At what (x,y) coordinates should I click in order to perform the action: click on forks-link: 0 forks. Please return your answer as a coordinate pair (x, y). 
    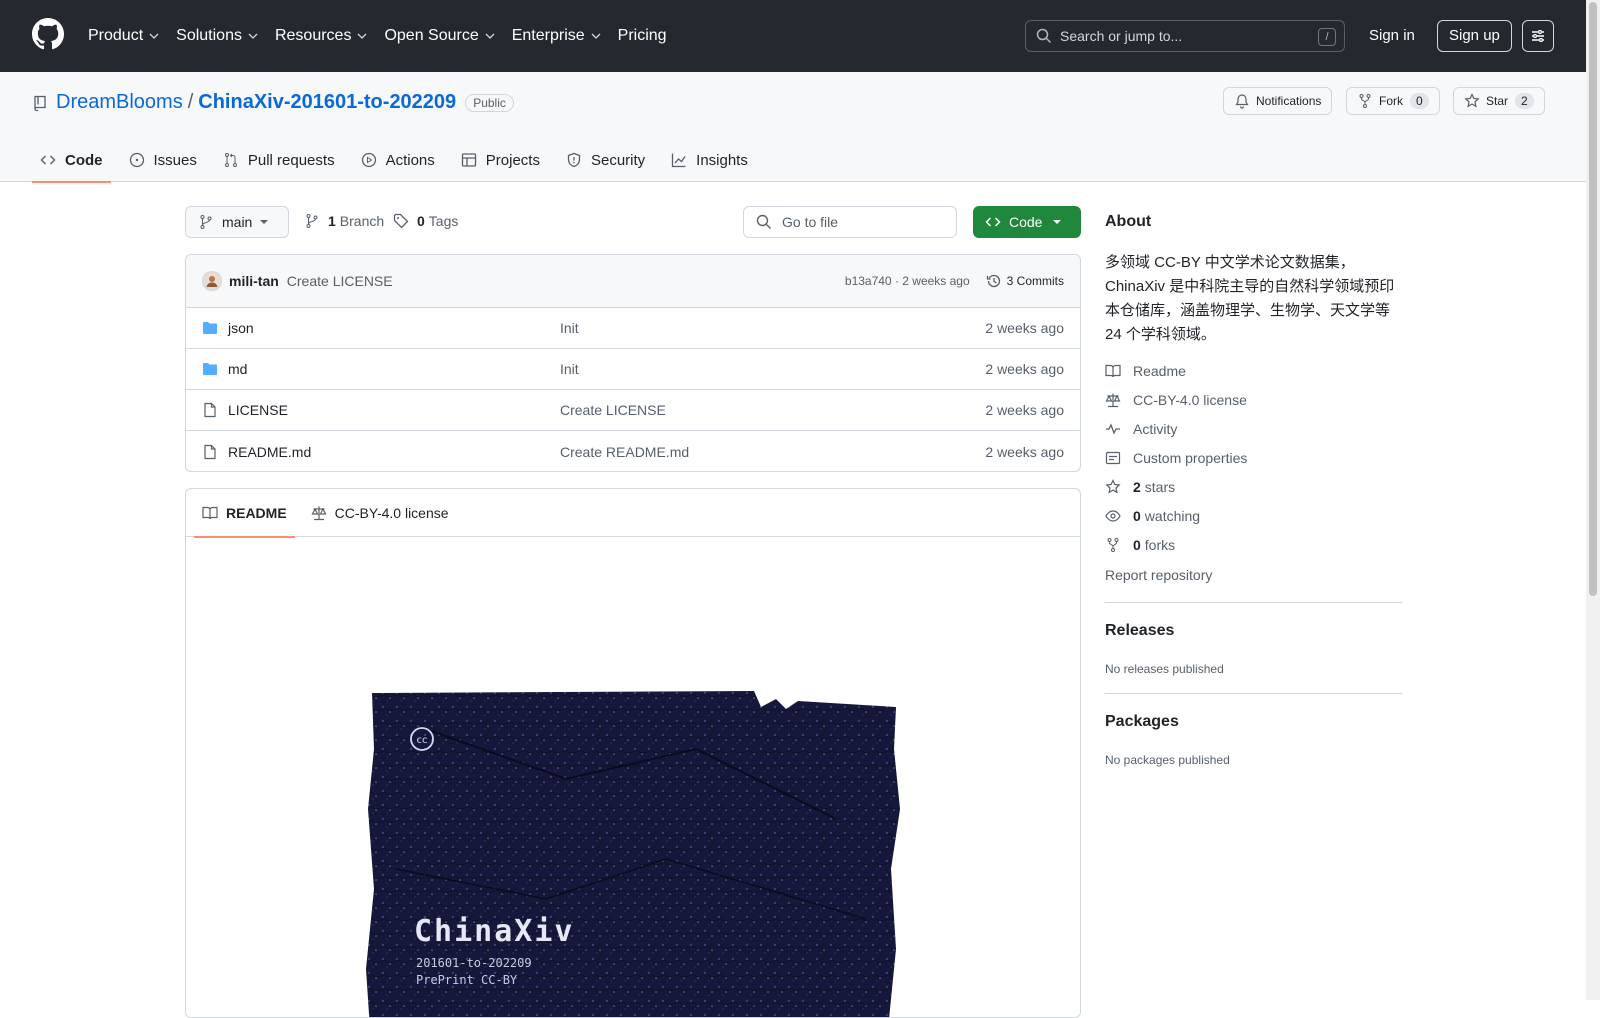
    Looking at the image, I should click on (1140, 545).